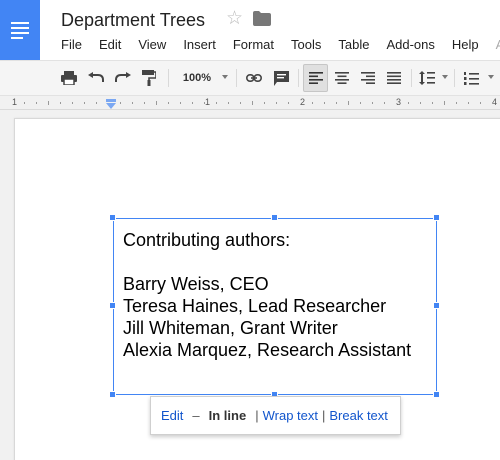 The height and width of the screenshot is (460, 500). What do you see at coordinates (234, 18) in the screenshot?
I see `star-icon: ☆` at bounding box center [234, 18].